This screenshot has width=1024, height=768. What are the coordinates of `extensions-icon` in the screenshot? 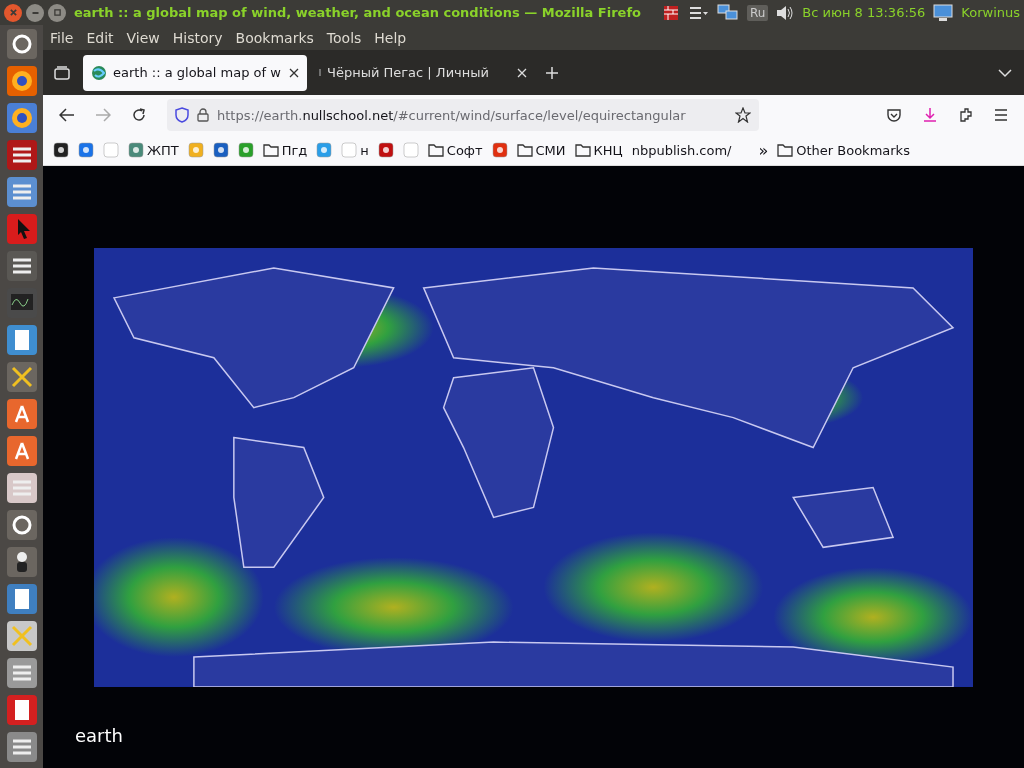 It's located at (966, 115).